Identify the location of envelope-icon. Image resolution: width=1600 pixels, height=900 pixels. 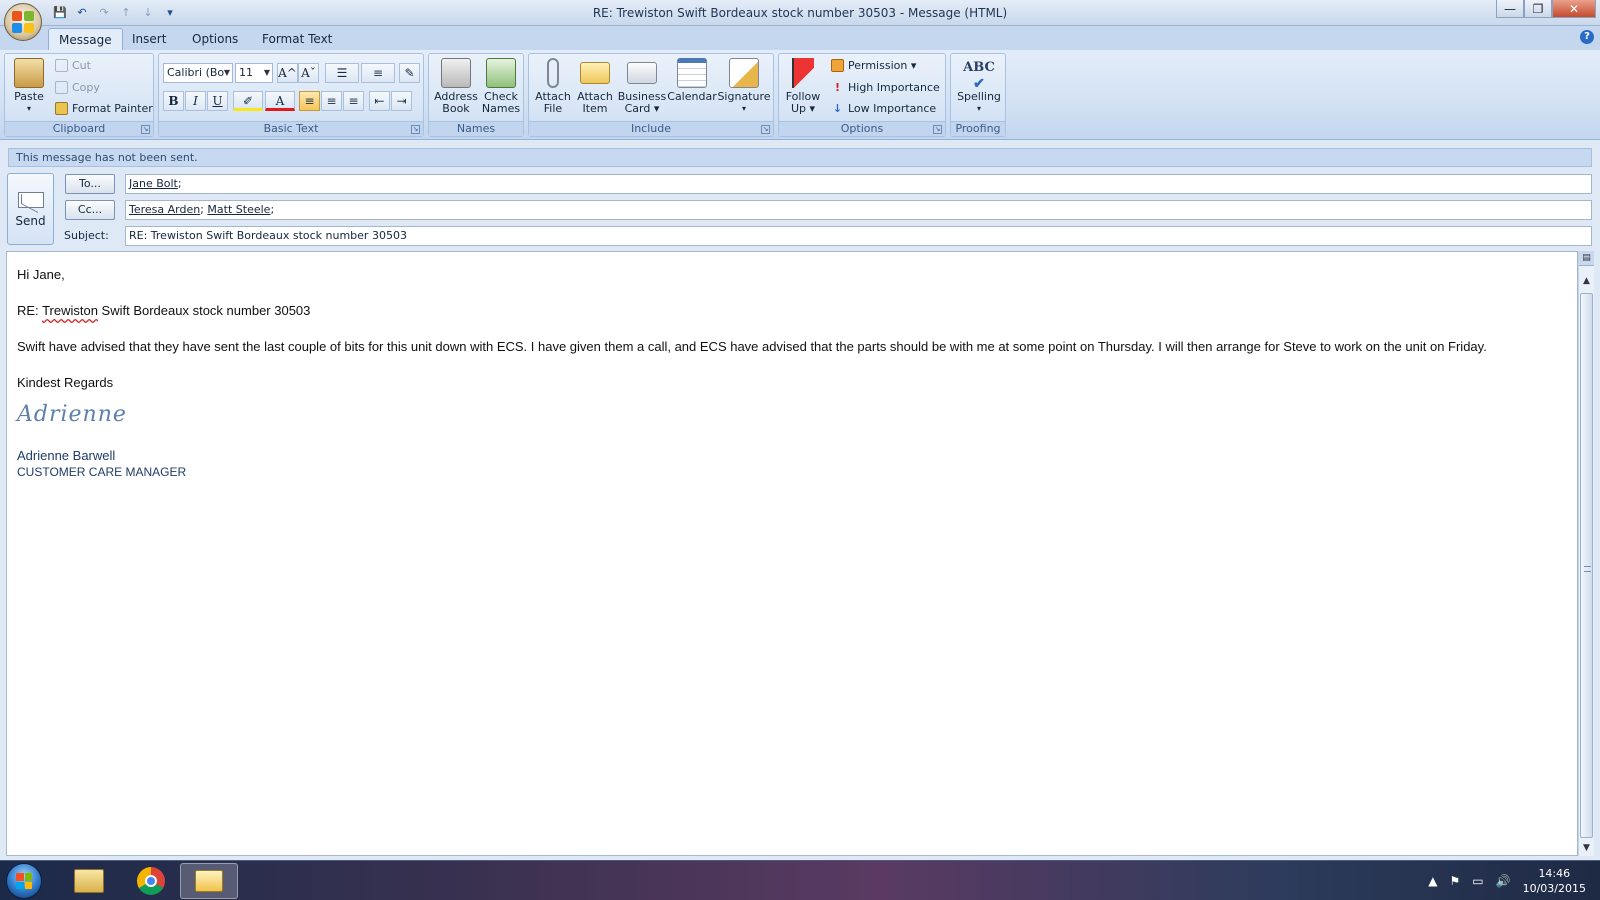
(595, 73).